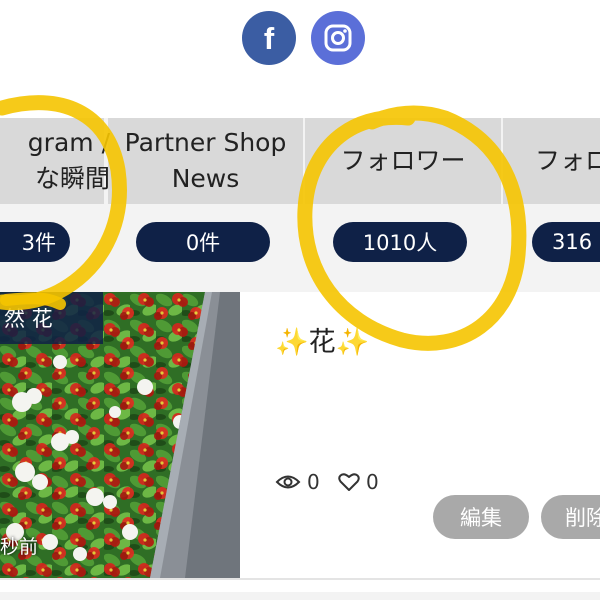 The width and height of the screenshot is (600, 600). I want to click on heart-icon, so click(349, 482).